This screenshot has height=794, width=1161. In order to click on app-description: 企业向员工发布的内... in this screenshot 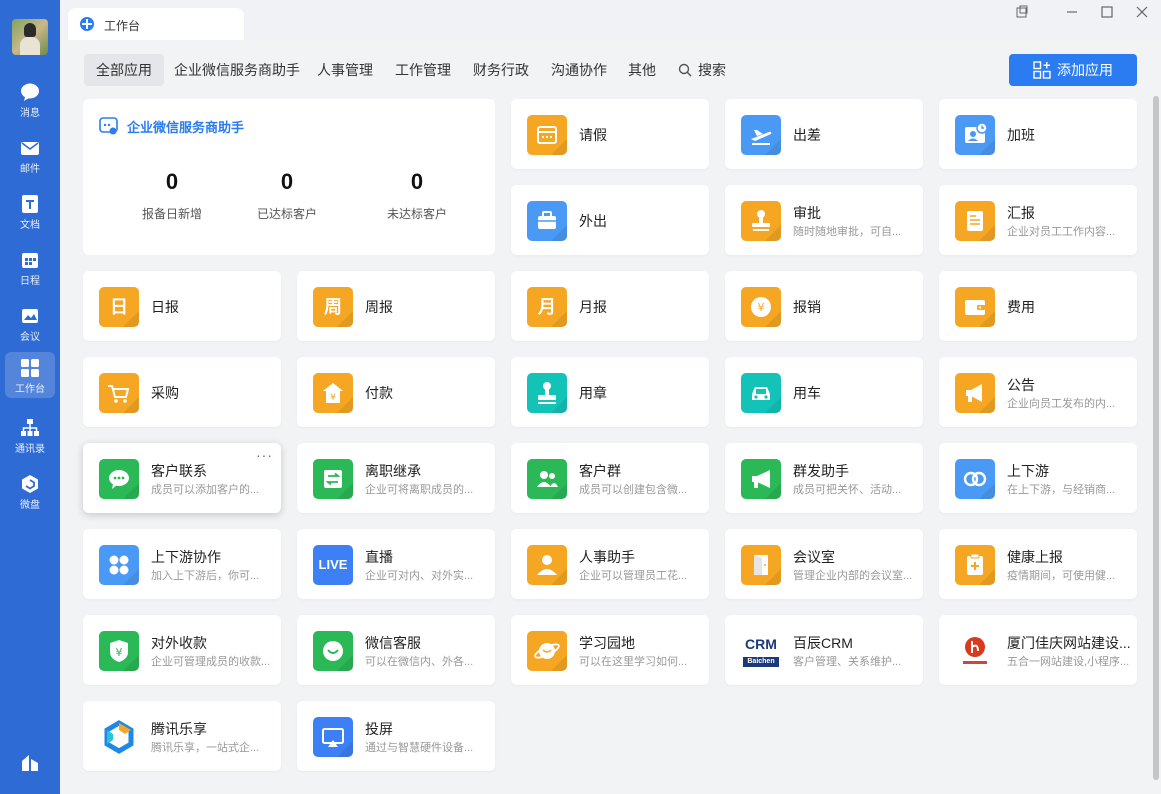, I will do `click(1061, 404)`.